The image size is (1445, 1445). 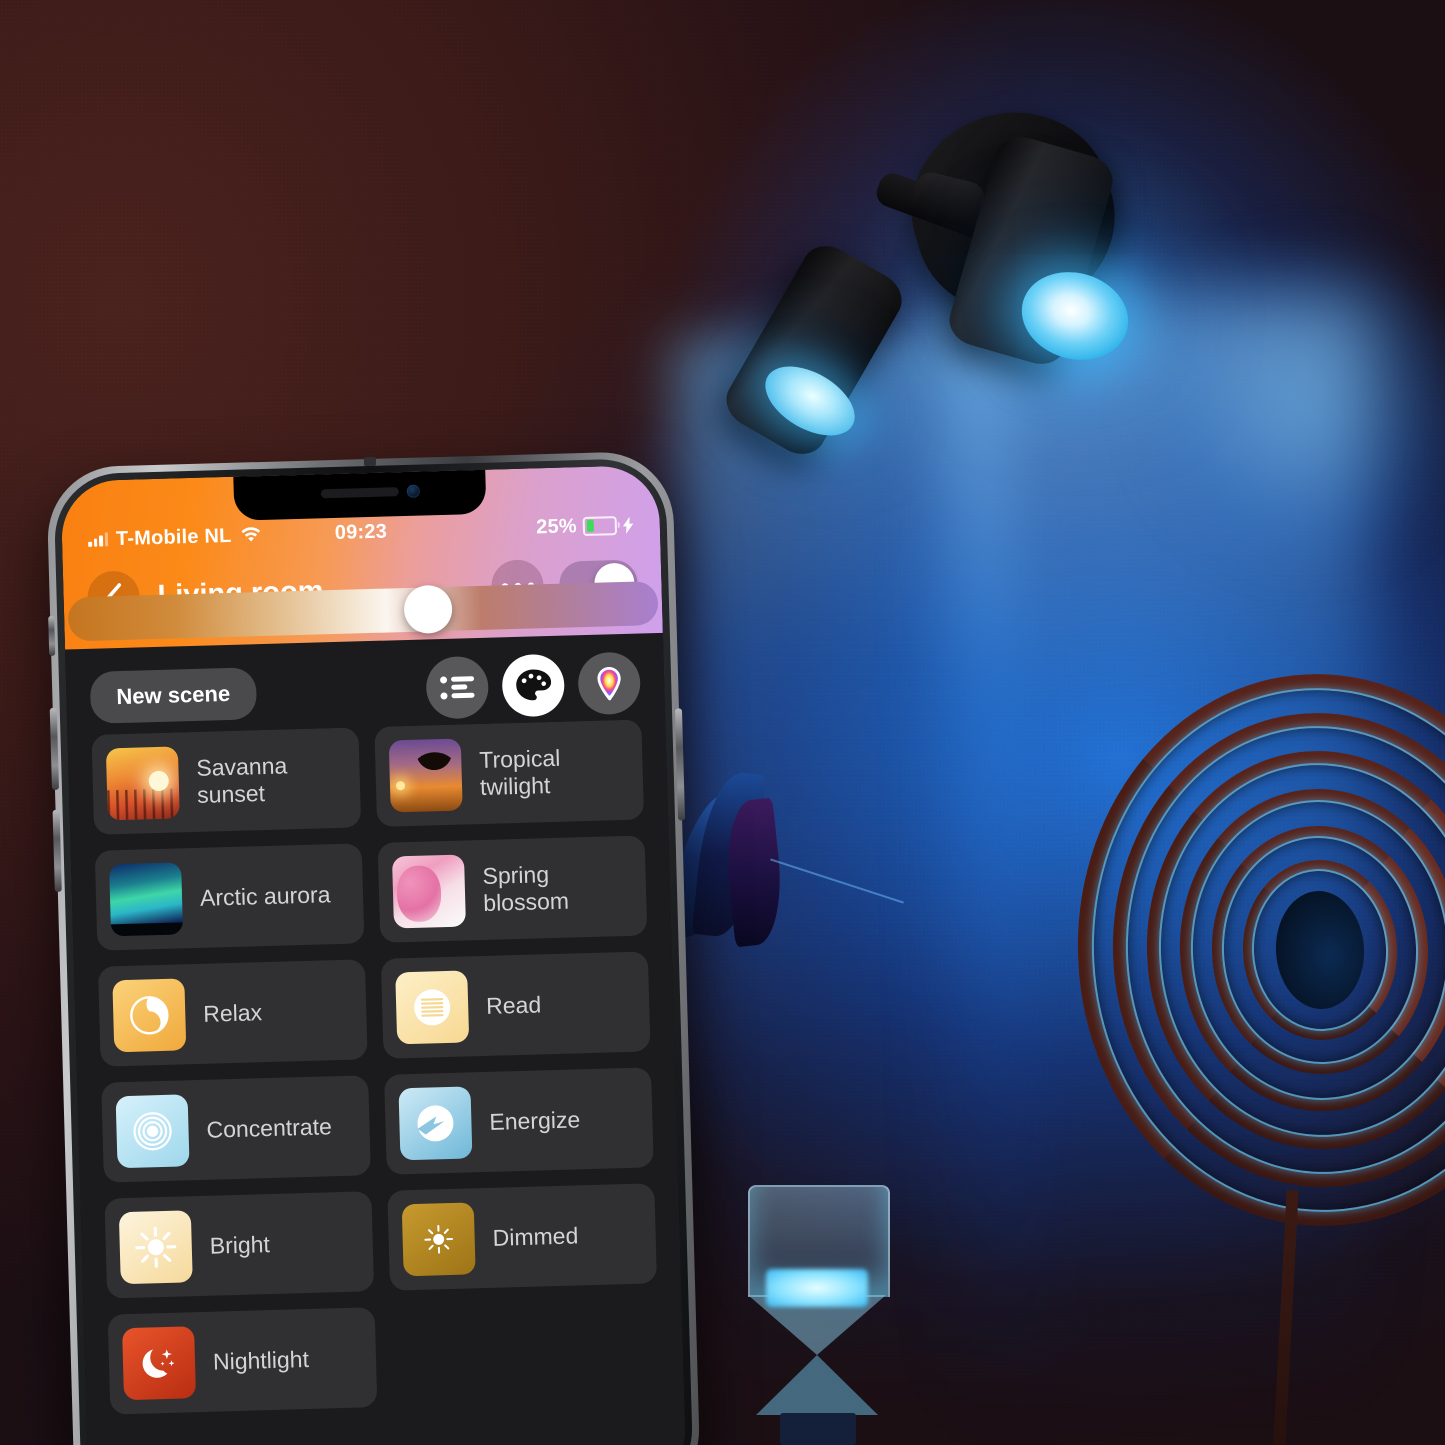 I want to click on mute-switch, so click(x=52, y=635).